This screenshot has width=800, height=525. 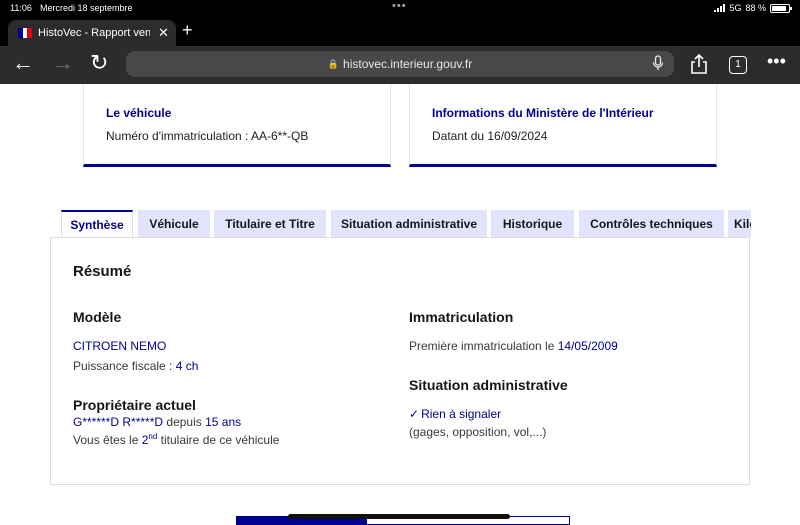 What do you see at coordinates (488, 385) in the screenshot?
I see `admin-status-heading: Situation administrative` at bounding box center [488, 385].